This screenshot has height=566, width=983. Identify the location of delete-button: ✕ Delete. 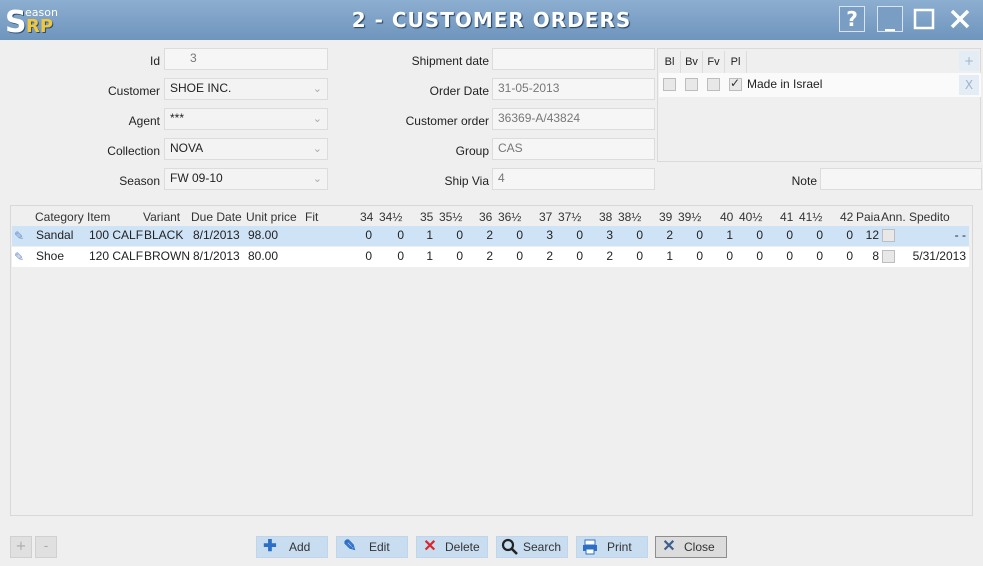
(452, 547).